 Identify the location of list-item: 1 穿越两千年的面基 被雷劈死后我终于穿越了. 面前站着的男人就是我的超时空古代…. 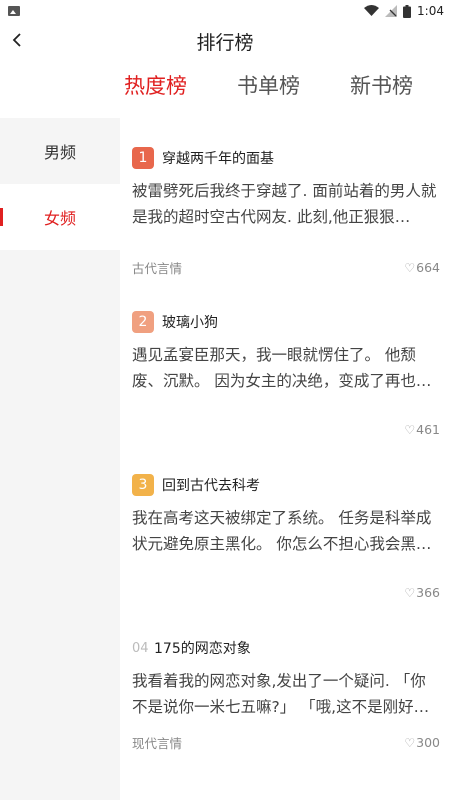
(286, 211).